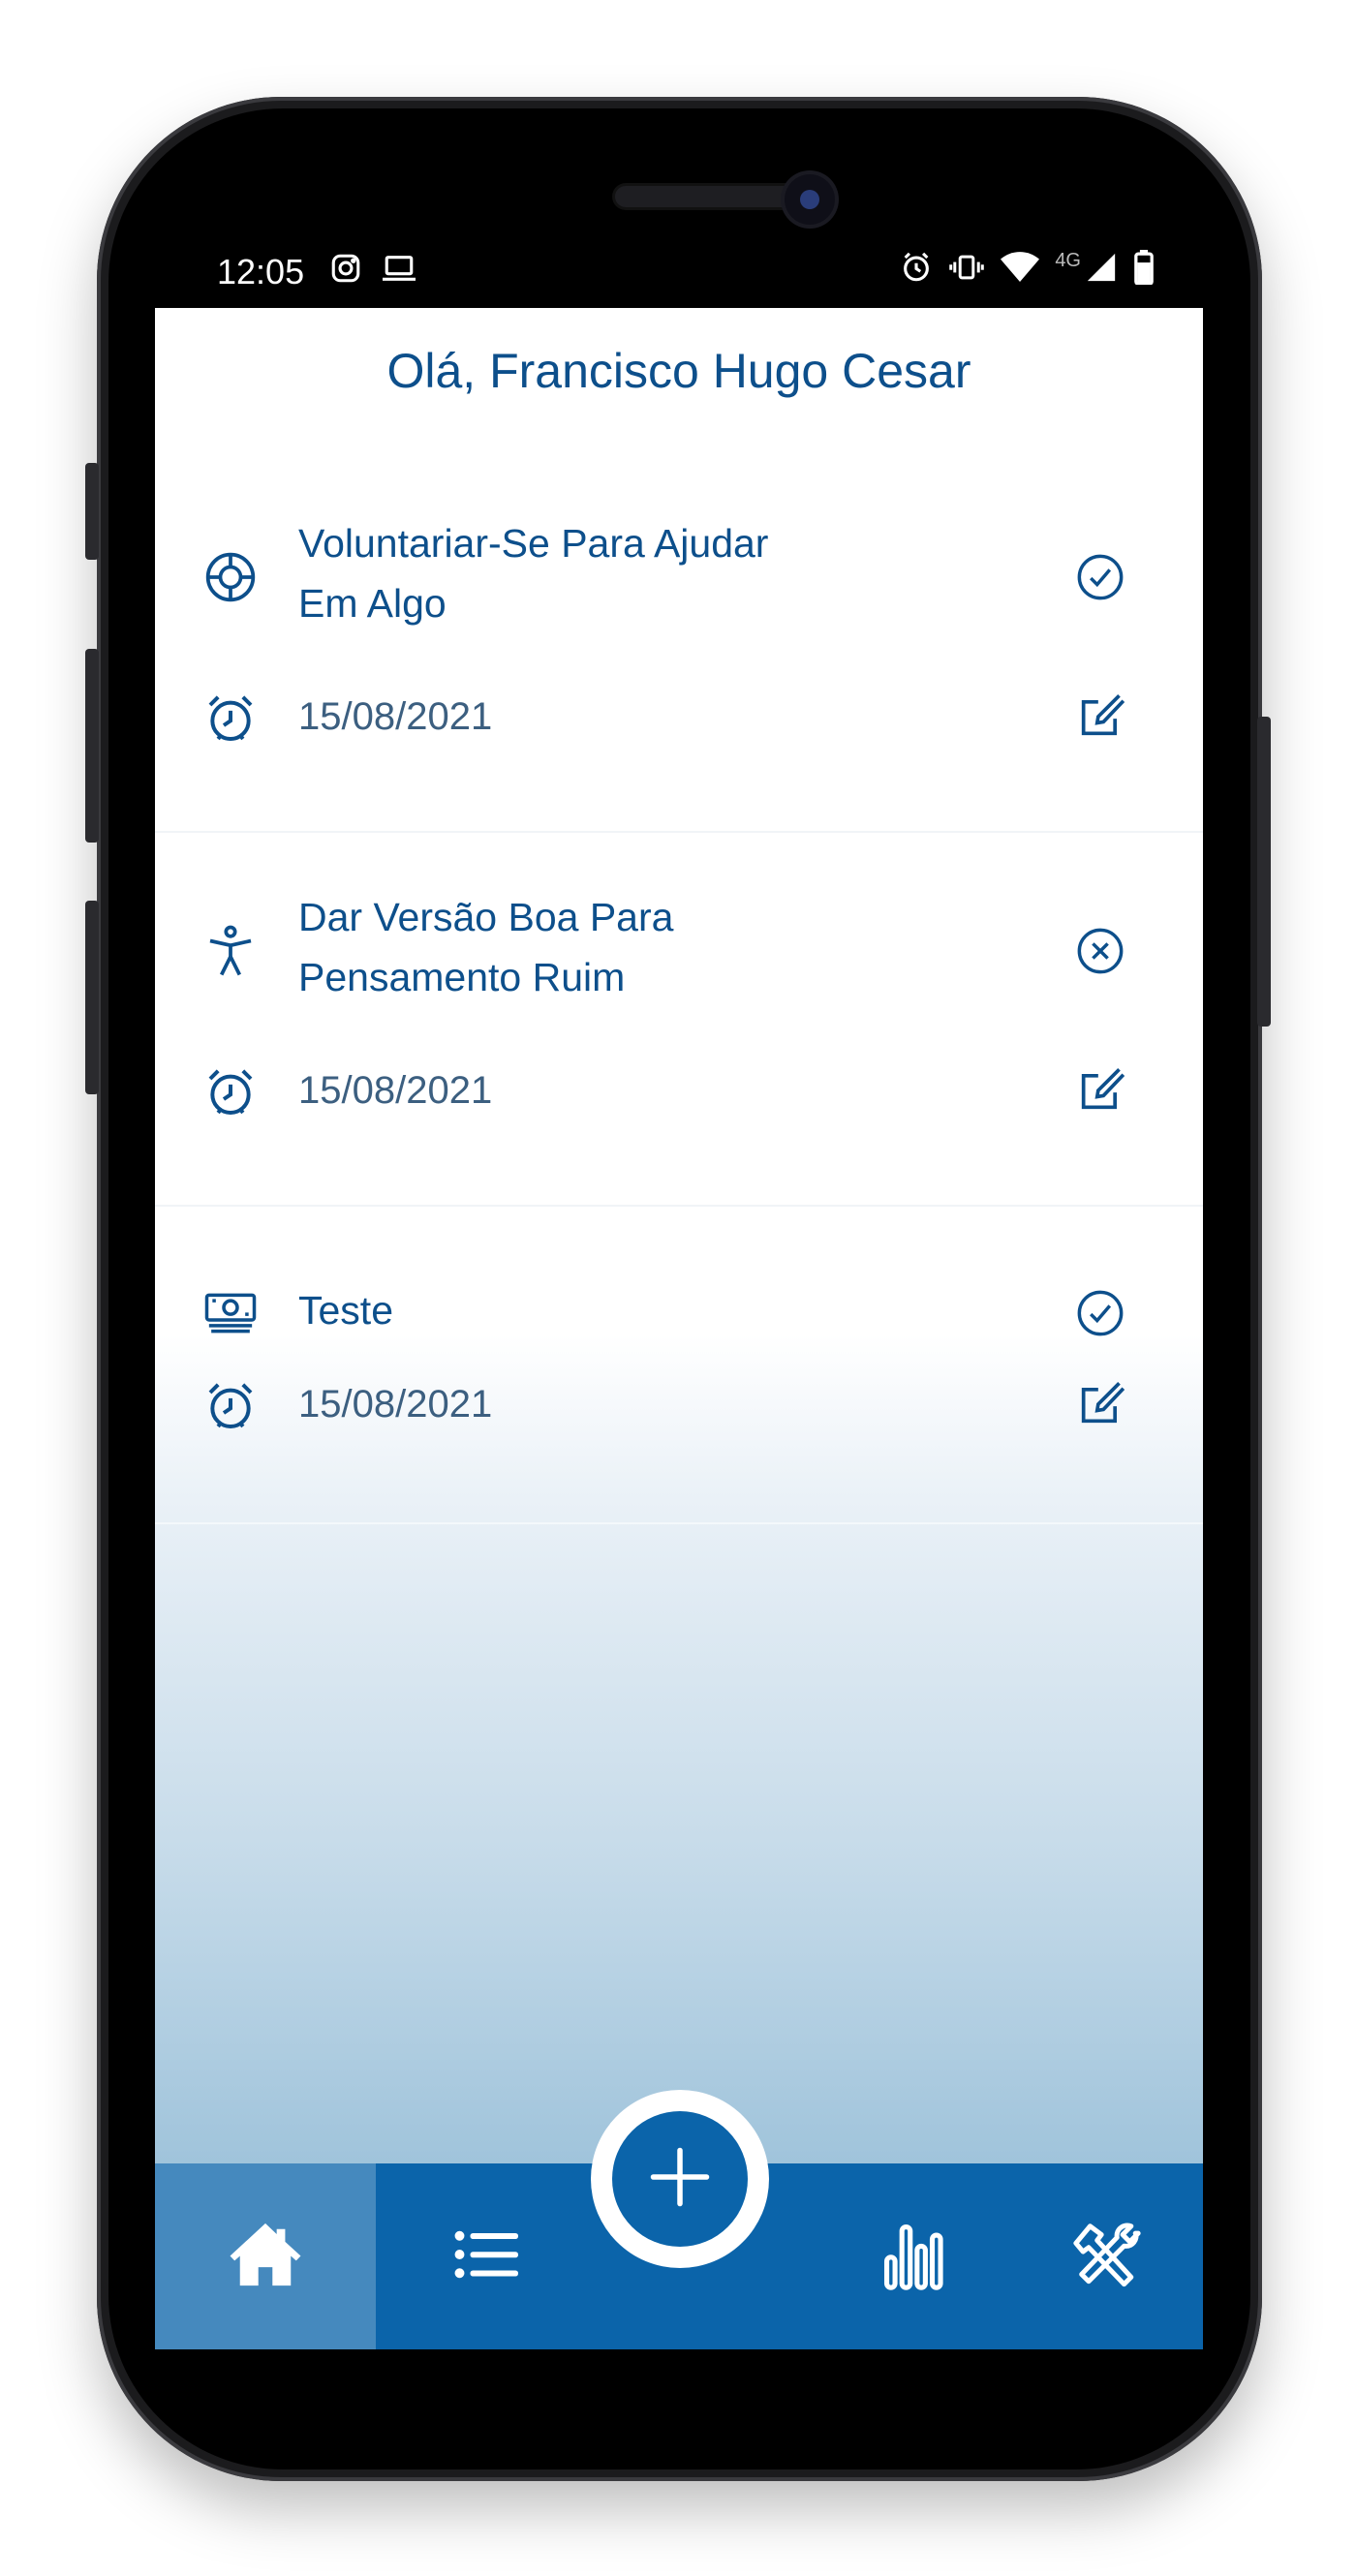  I want to click on battery-icon, so click(1144, 267).